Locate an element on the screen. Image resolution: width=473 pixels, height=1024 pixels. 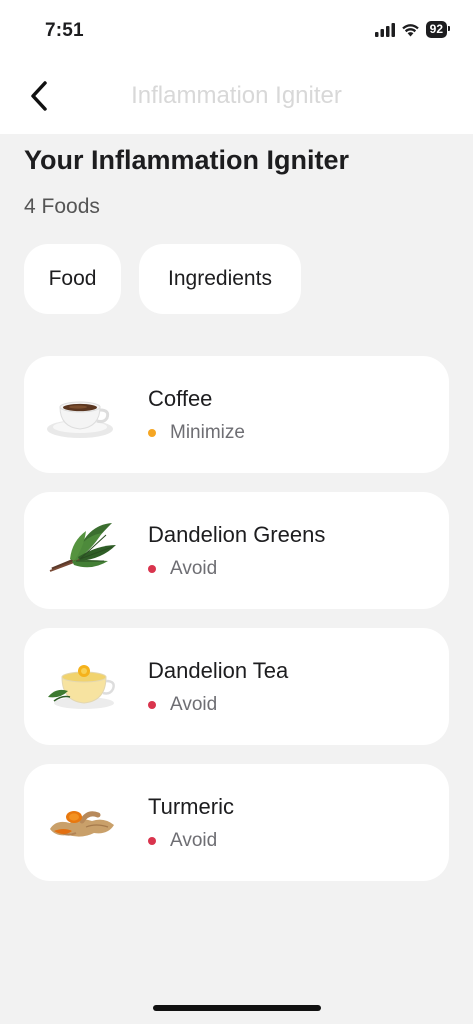
food-count: 4 Foods is located at coordinates (62, 206).